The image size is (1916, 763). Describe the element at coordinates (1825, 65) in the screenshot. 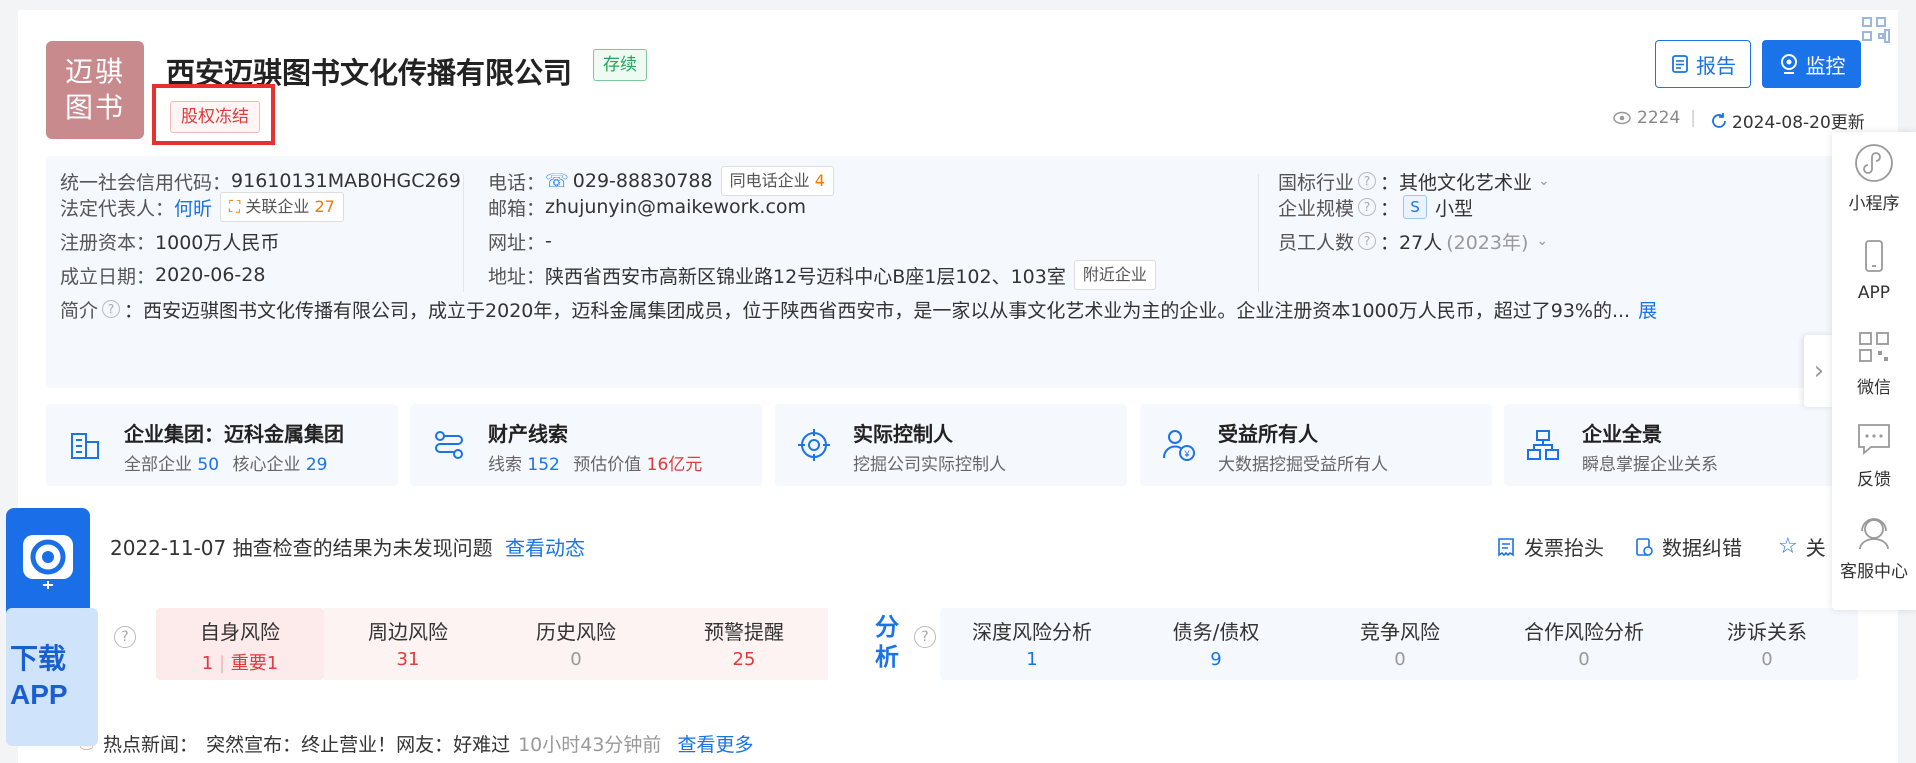

I see `monitor-label: 监控` at that location.